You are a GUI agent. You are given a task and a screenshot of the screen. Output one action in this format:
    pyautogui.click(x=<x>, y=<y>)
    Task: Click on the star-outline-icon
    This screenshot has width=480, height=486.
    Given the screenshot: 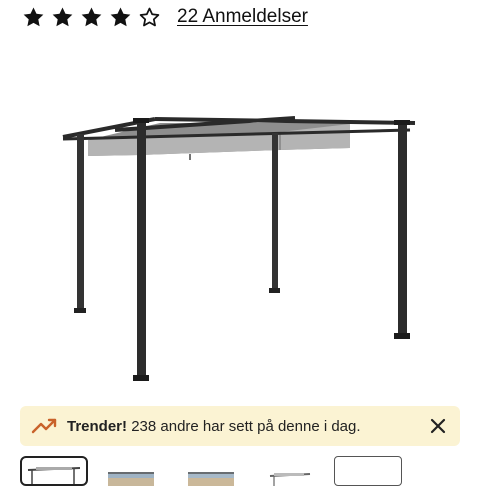 What is the action you would take?
    pyautogui.click(x=149, y=17)
    